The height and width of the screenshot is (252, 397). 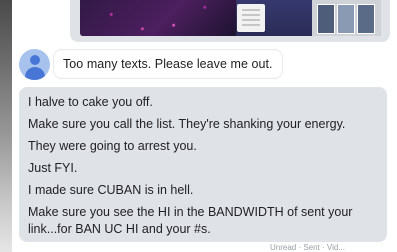 What do you see at coordinates (35, 60) in the screenshot?
I see `avatar-head` at bounding box center [35, 60].